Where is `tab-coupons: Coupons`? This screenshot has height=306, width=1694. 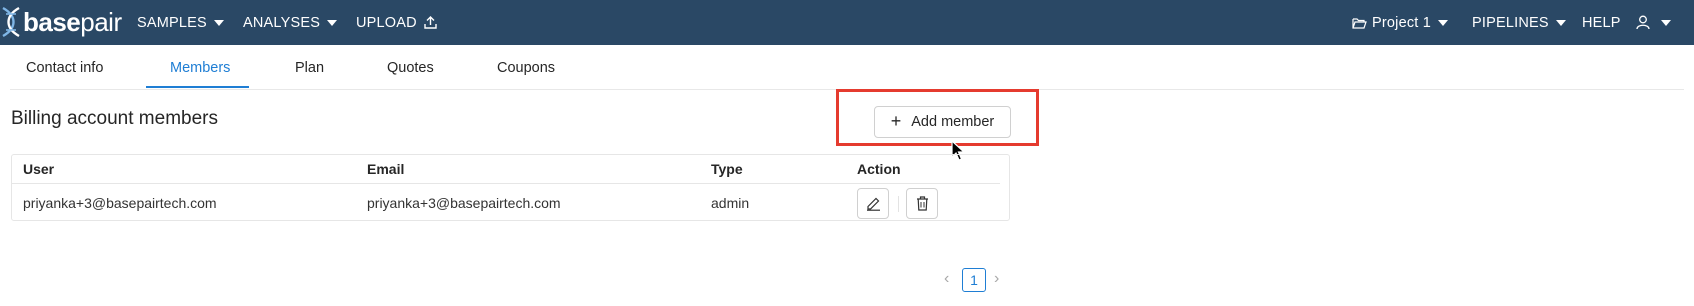
tab-coupons: Coupons is located at coordinates (526, 67).